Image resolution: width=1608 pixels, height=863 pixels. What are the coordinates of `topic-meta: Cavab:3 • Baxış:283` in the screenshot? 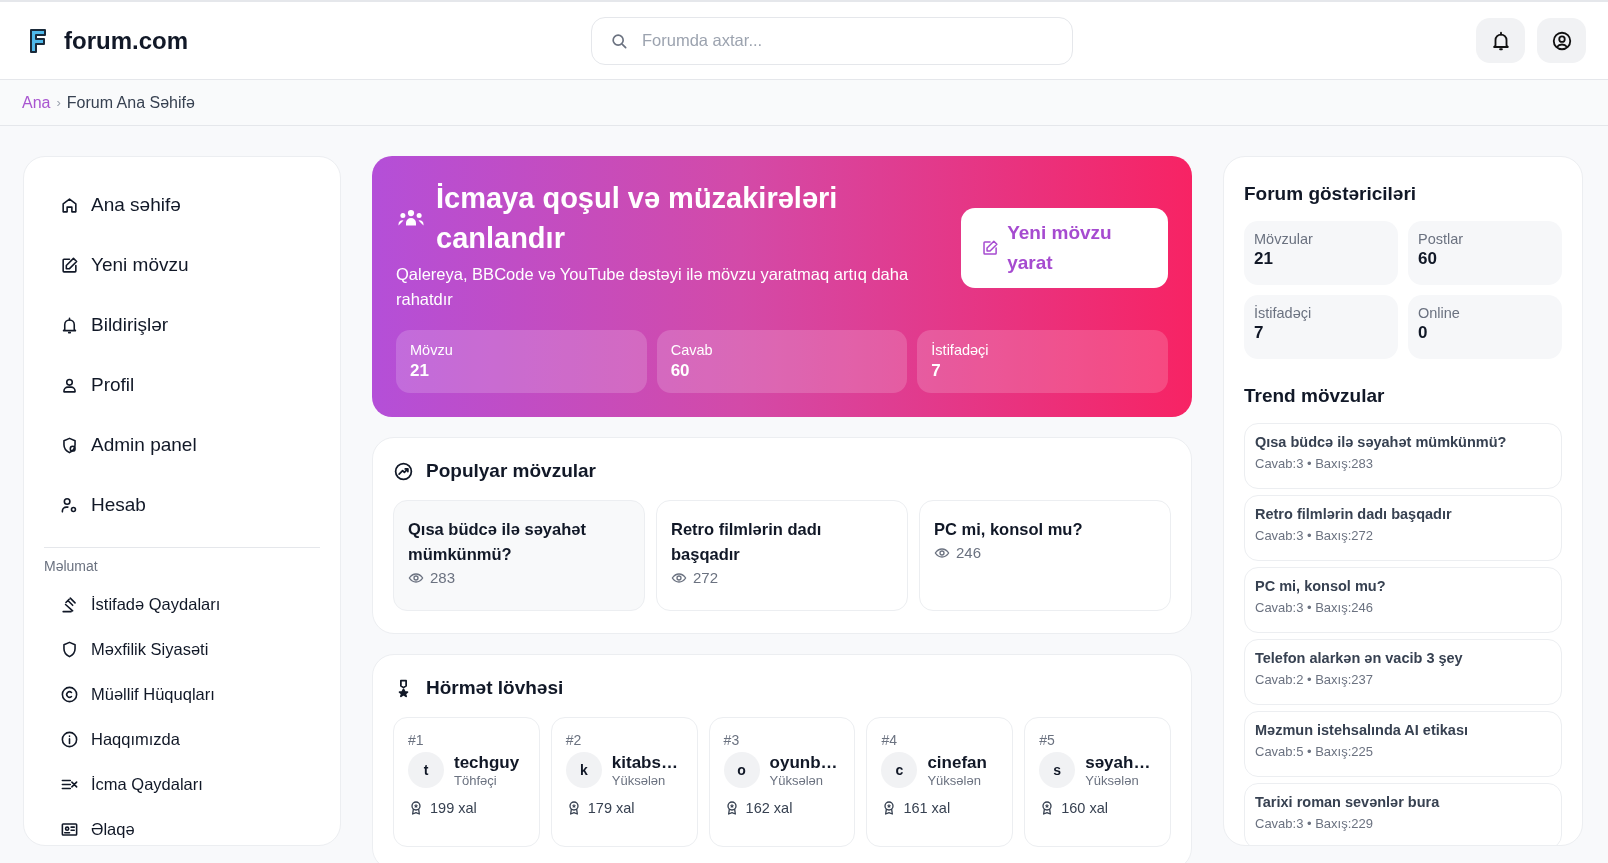 It's located at (1314, 463).